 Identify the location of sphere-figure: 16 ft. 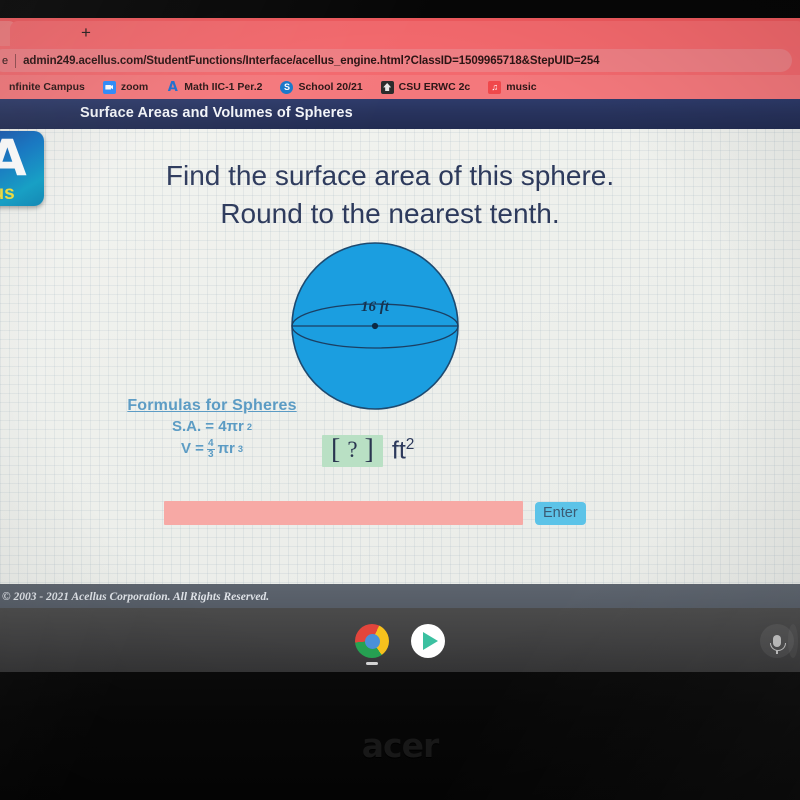
(375, 326).